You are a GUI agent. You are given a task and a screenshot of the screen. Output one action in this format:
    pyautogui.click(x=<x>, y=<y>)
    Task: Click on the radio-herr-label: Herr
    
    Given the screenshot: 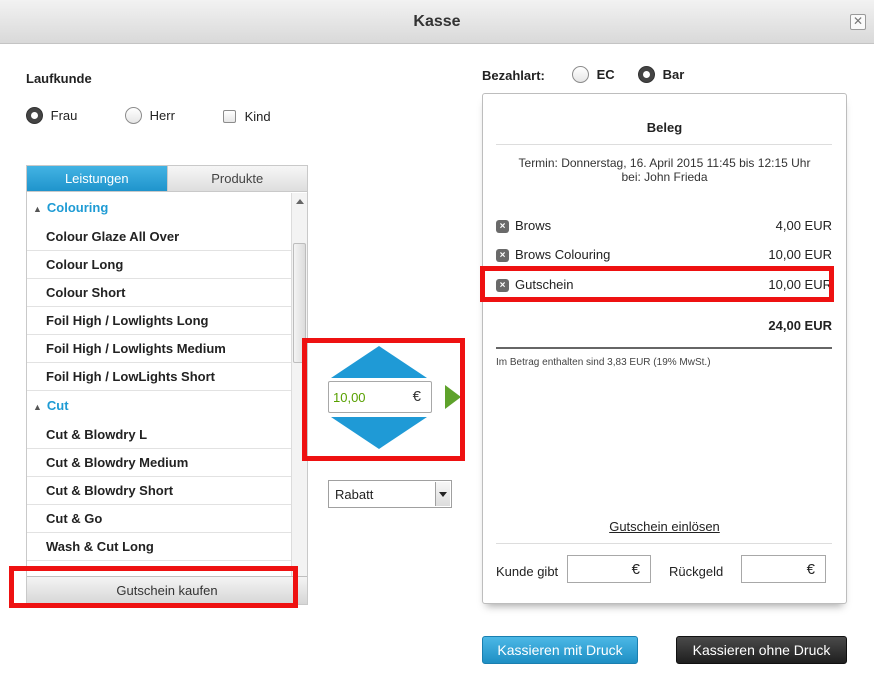 What is the action you would take?
    pyautogui.click(x=162, y=116)
    